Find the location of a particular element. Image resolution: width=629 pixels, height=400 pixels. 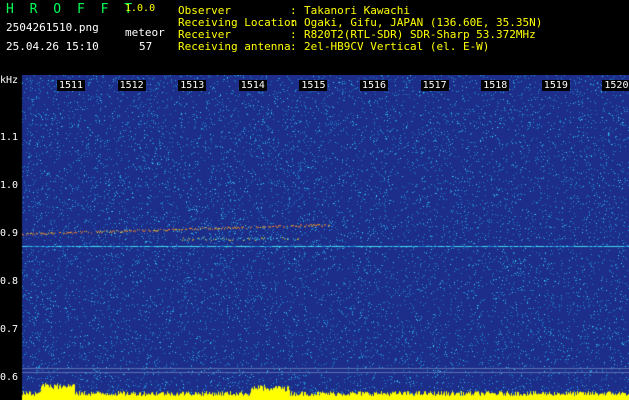

x-tick-label: 1513 is located at coordinates (192, 85).